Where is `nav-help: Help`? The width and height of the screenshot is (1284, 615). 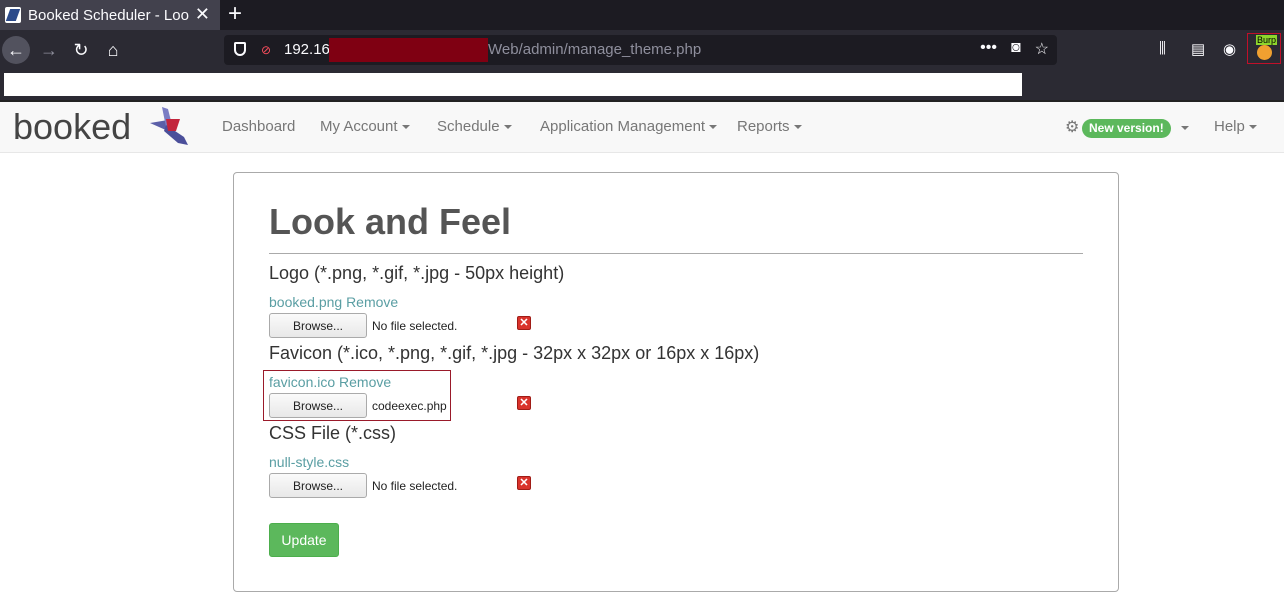
nav-help: Help is located at coordinates (1235, 126).